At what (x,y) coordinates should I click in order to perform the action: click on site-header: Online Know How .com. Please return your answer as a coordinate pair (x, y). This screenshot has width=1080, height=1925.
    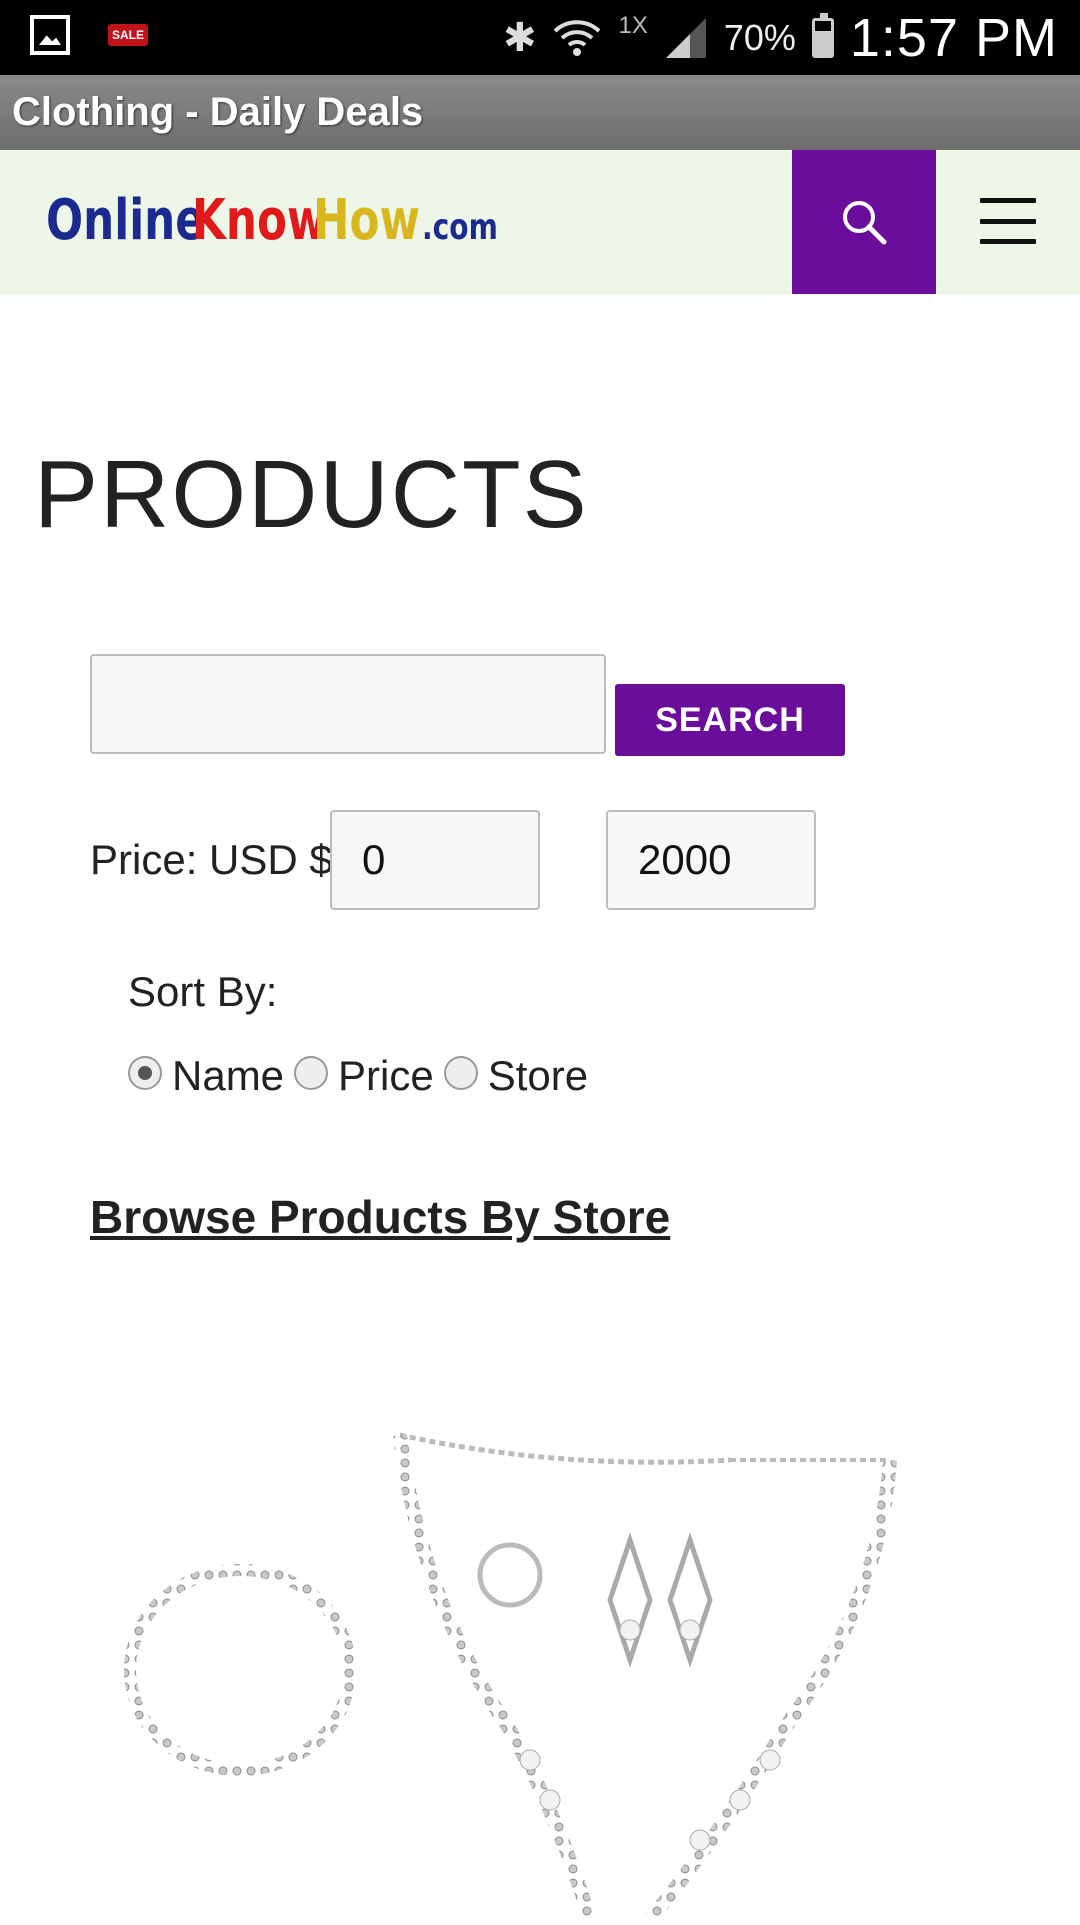
    Looking at the image, I should click on (540, 222).